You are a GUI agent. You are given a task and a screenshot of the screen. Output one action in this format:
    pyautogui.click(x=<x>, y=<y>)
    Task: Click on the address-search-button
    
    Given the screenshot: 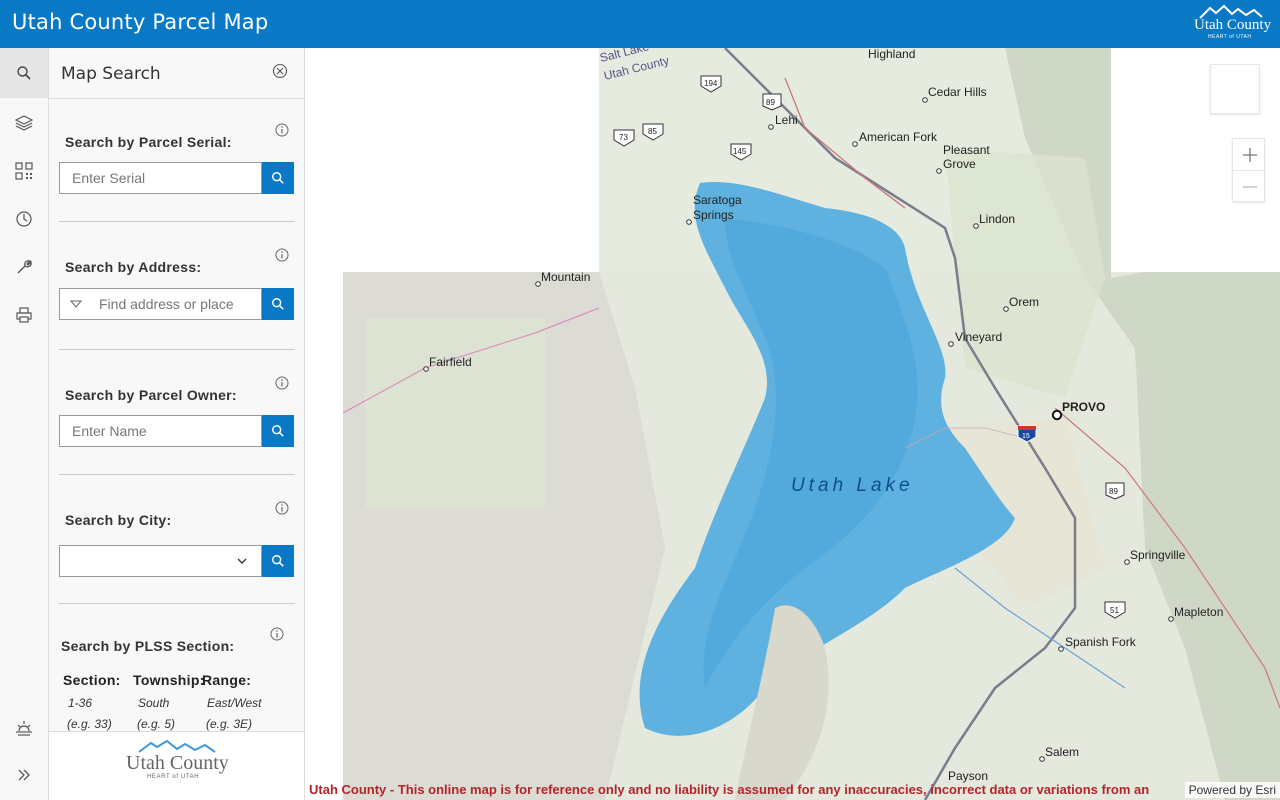 What is the action you would take?
    pyautogui.click(x=278, y=304)
    